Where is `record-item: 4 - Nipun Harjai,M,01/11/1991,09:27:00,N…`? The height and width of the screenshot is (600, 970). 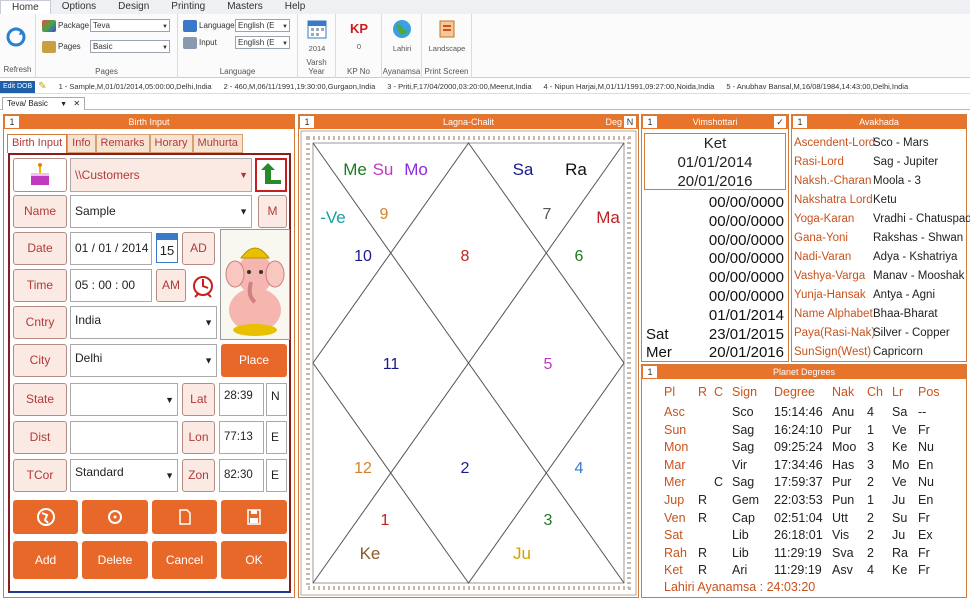
record-item: 4 - Nipun Harjai,M,01/11/1991,09:27:00,N… is located at coordinates (629, 86).